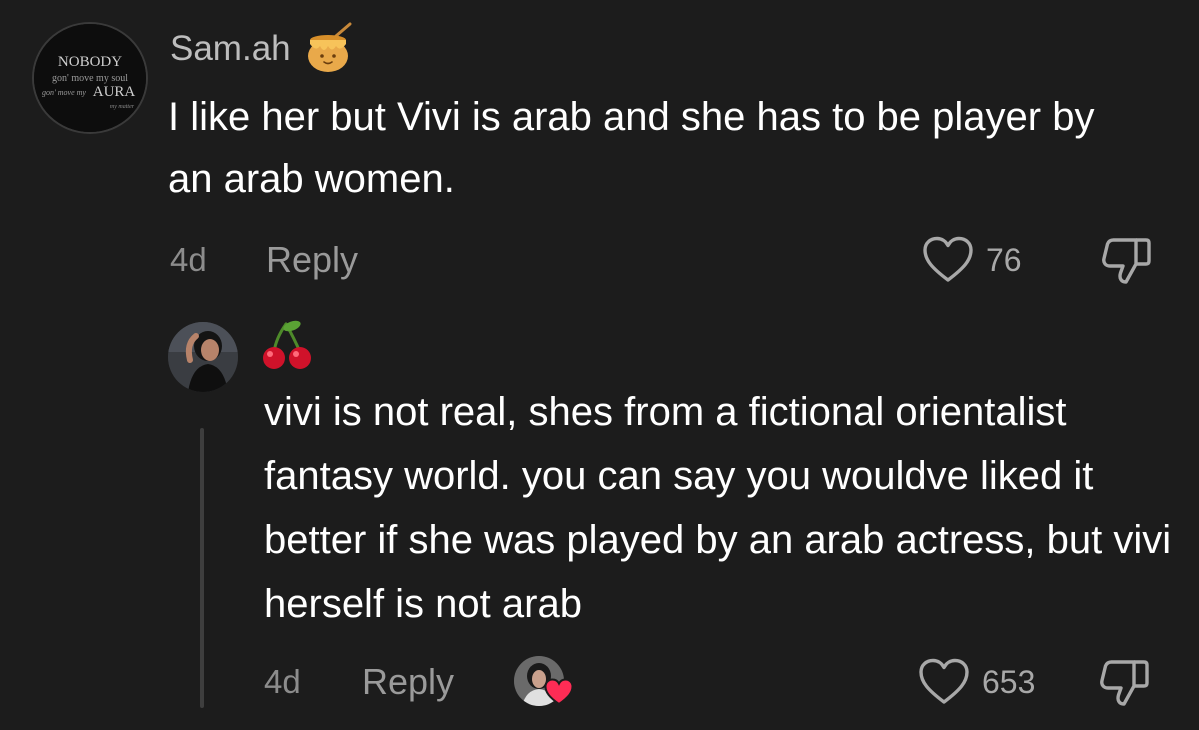 The height and width of the screenshot is (730, 1199). Describe the element at coordinates (188, 259) in the screenshot. I see `comment-timestamp: 4d` at that location.